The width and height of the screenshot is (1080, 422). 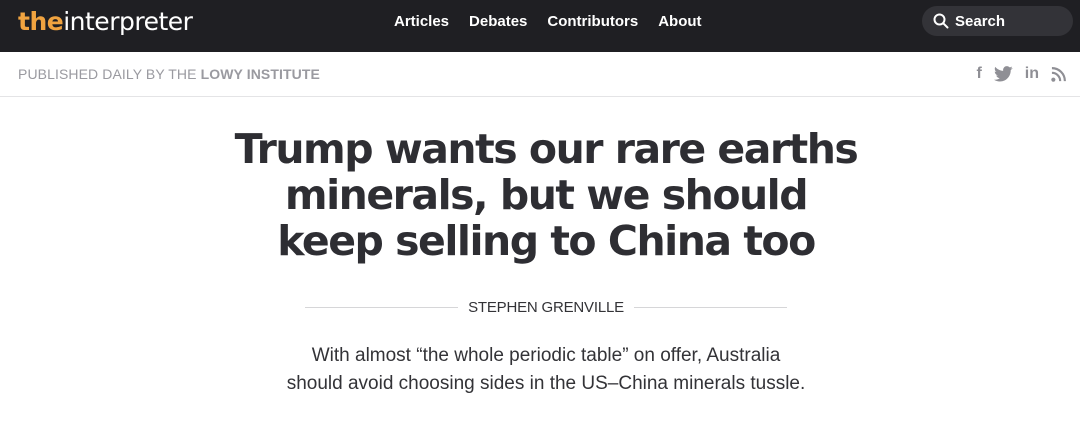 What do you see at coordinates (980, 21) in the screenshot?
I see `search-label: Search` at bounding box center [980, 21].